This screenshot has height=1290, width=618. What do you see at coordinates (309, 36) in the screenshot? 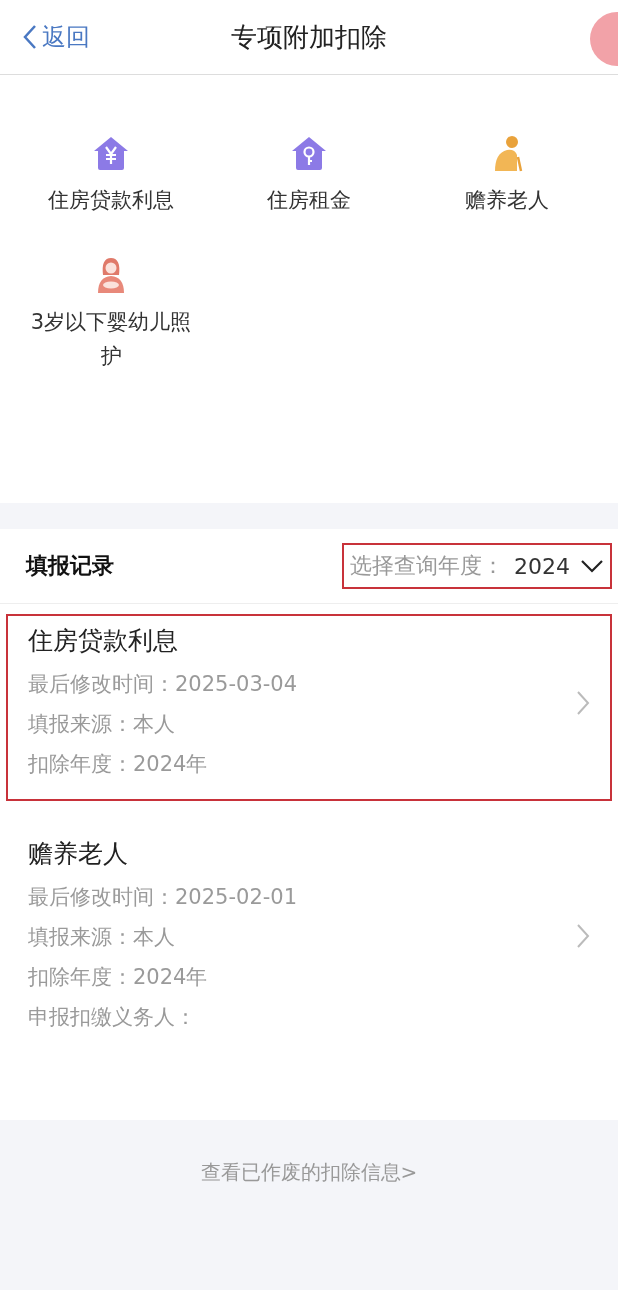
I see `page-title: 专项附加扣除` at bounding box center [309, 36].